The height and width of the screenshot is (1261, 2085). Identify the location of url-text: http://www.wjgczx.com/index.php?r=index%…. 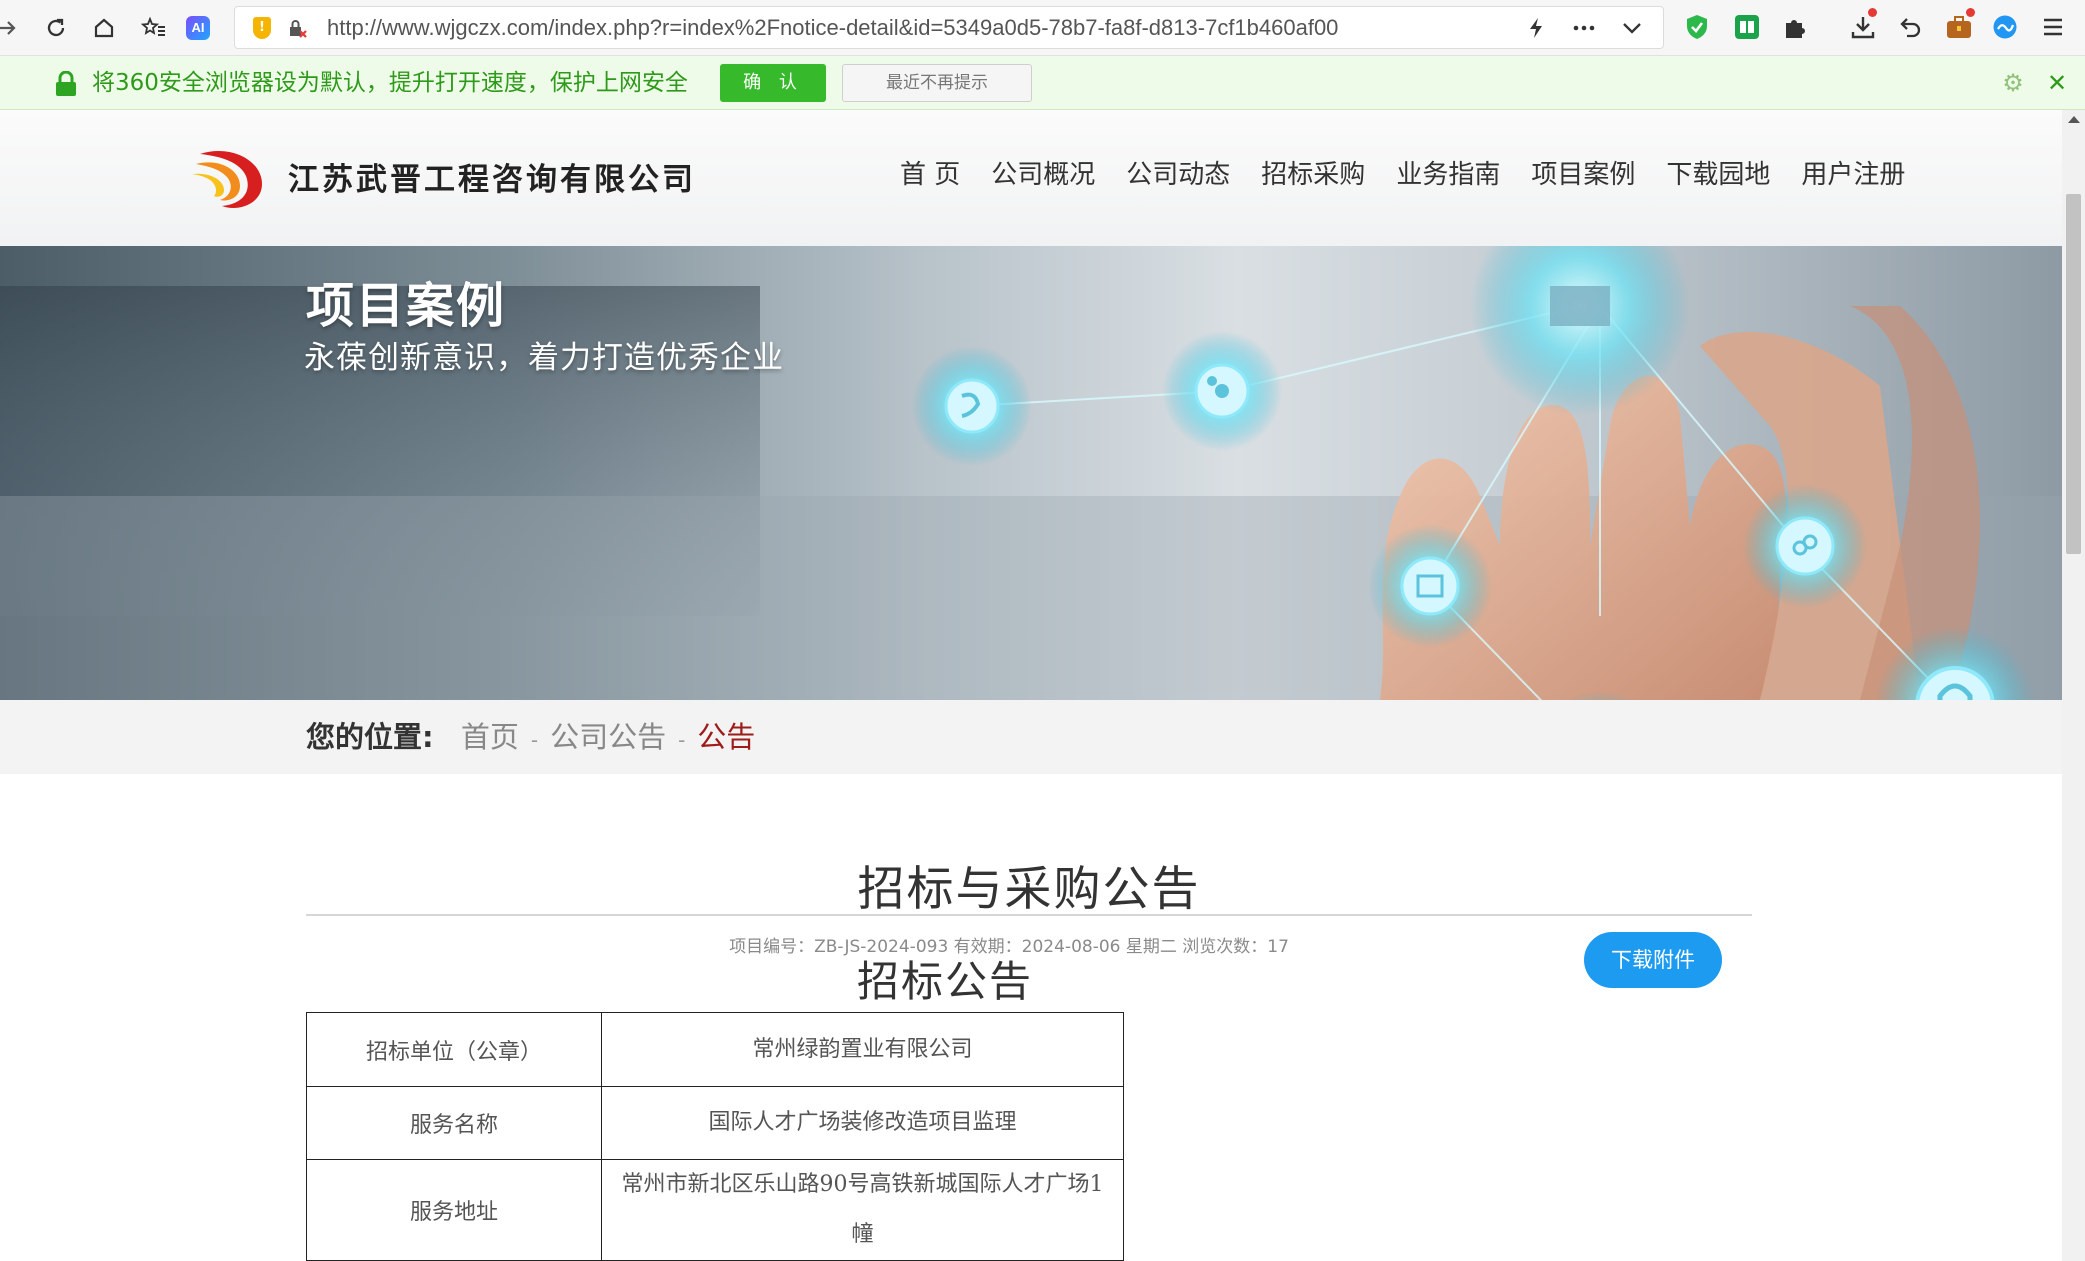
(832, 27).